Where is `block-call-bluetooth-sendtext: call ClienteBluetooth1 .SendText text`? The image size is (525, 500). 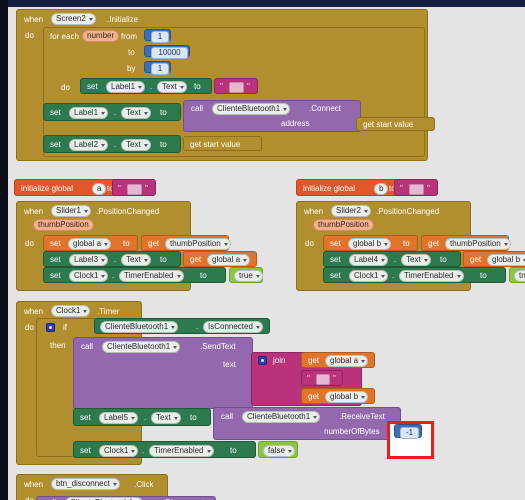
block-call-bluetooth-sendtext: call ClienteBluetooth1 .SendText text is located at coordinates (163, 373).